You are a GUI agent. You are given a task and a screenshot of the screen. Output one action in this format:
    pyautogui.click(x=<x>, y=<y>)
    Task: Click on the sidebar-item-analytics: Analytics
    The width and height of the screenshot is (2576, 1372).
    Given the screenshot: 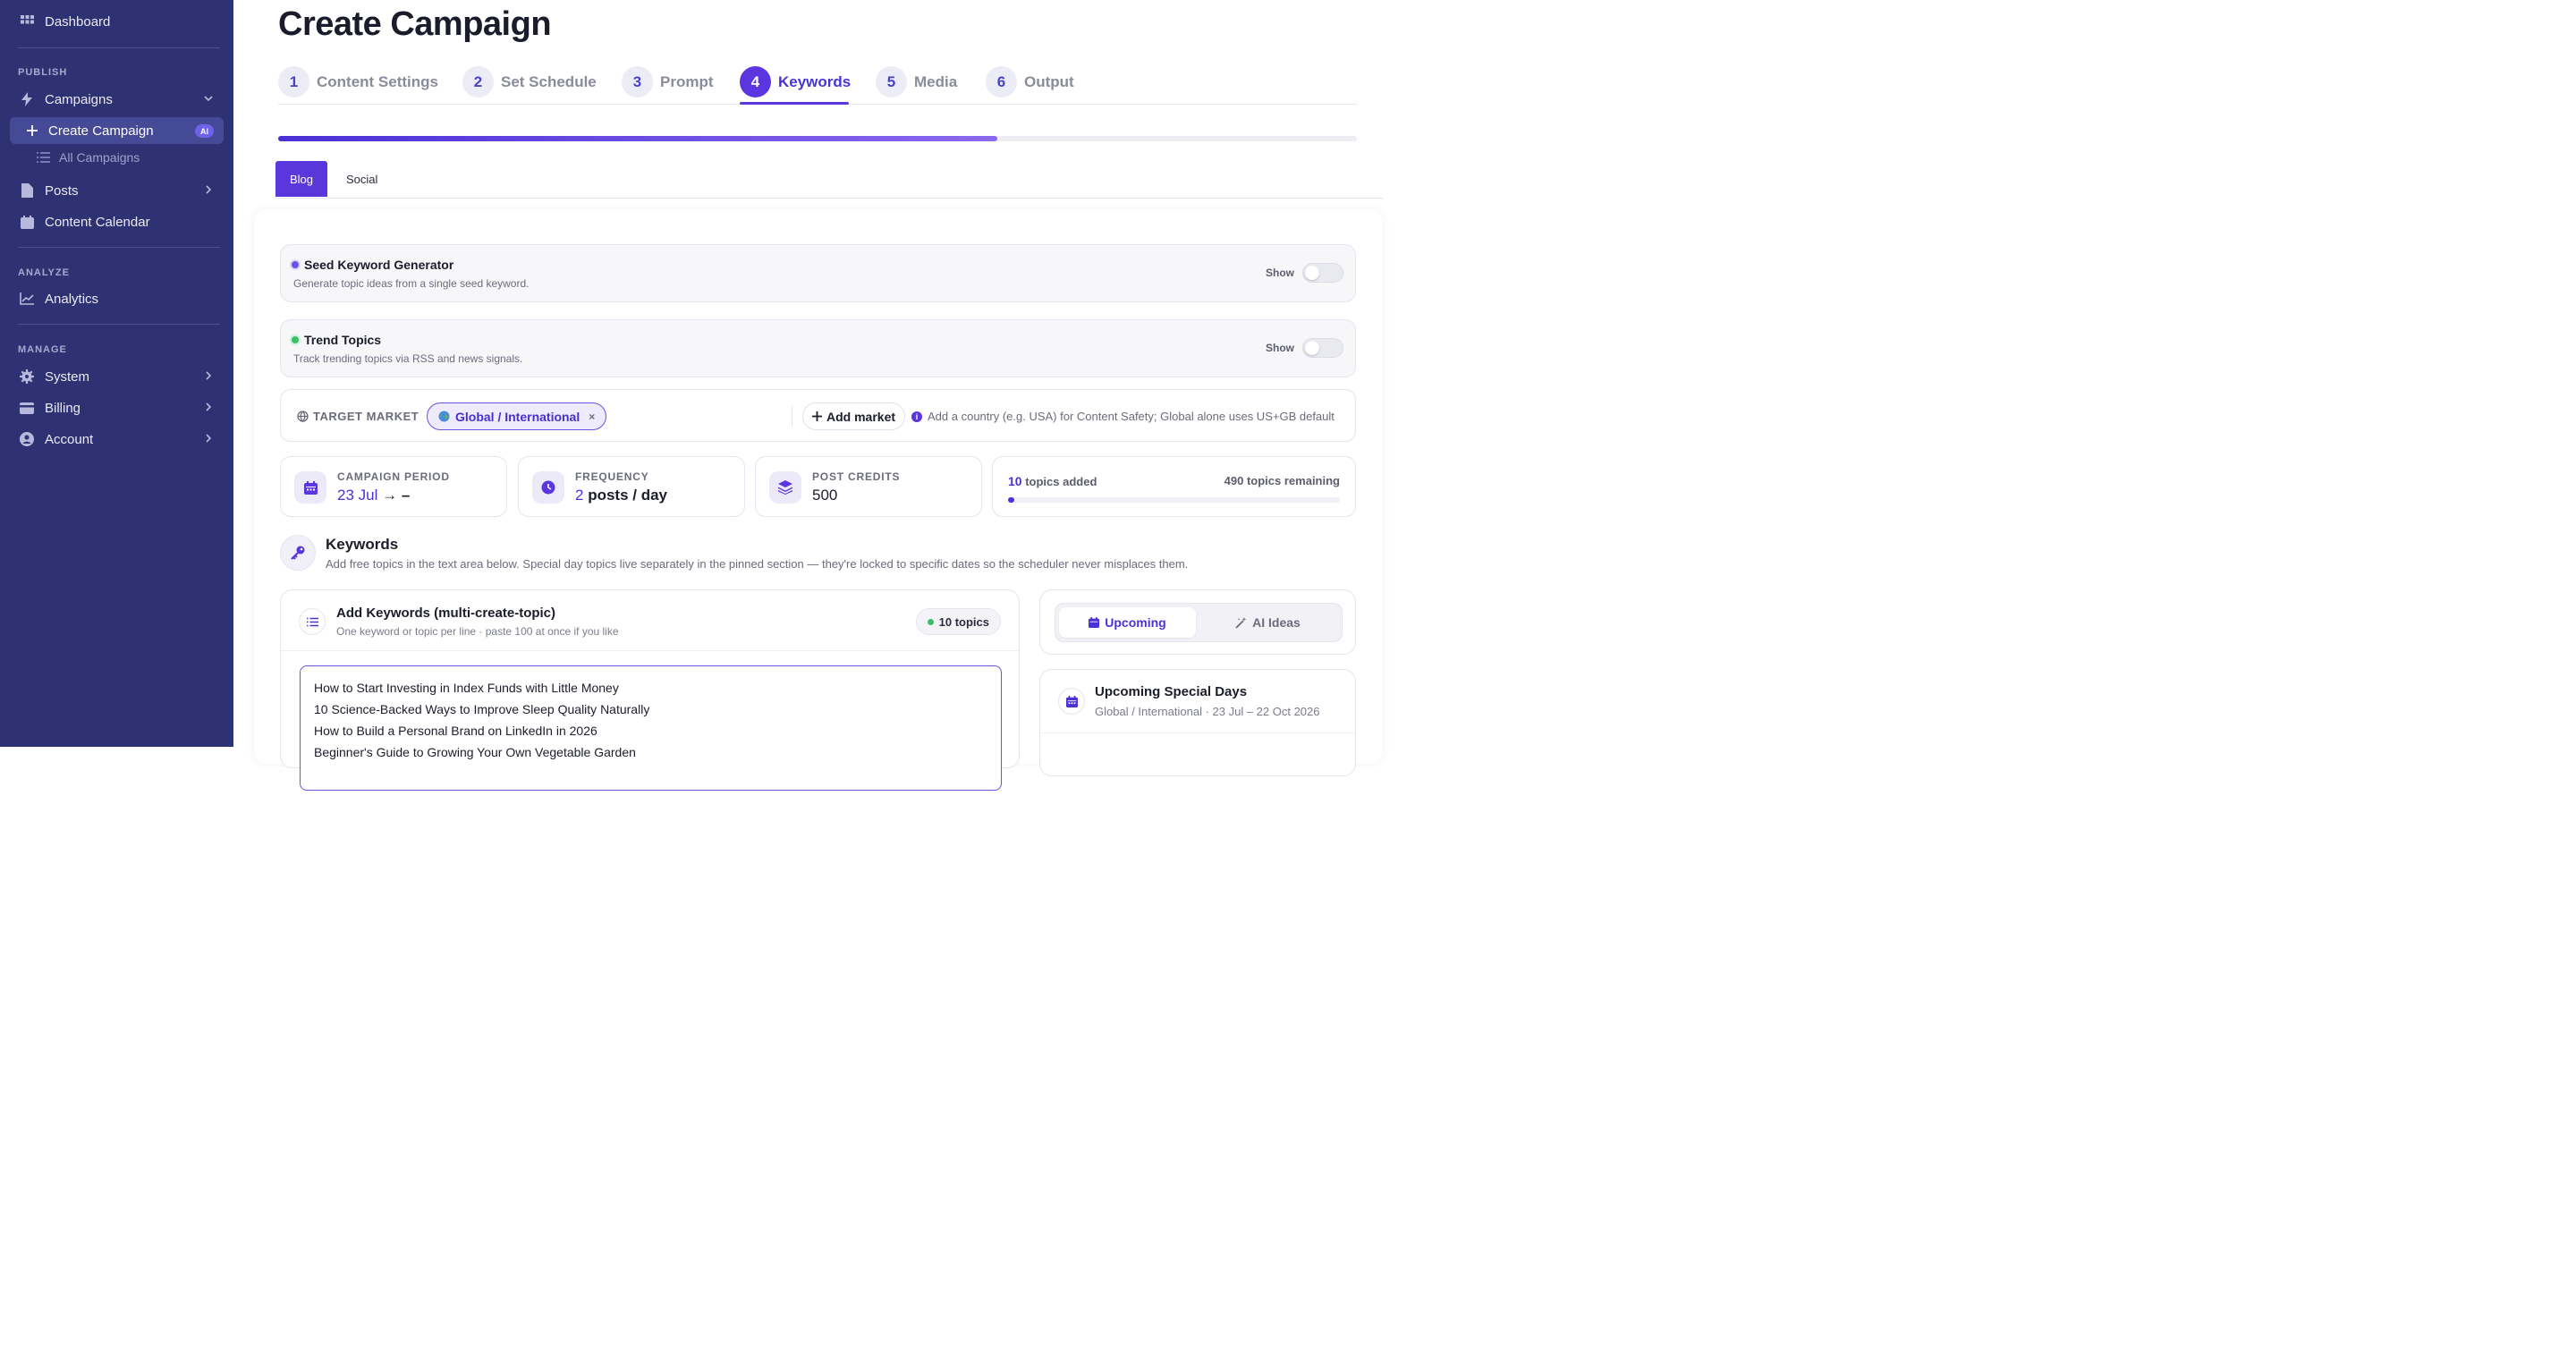 What is the action you would take?
    pyautogui.click(x=117, y=298)
    